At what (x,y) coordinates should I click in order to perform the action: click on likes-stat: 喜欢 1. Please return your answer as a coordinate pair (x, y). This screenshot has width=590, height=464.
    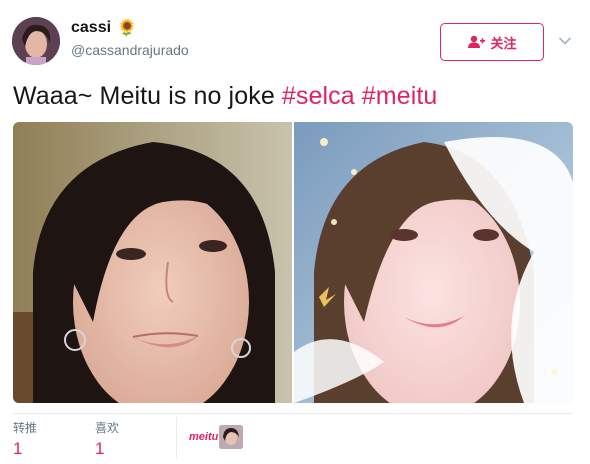
    Looking at the image, I should click on (107, 439).